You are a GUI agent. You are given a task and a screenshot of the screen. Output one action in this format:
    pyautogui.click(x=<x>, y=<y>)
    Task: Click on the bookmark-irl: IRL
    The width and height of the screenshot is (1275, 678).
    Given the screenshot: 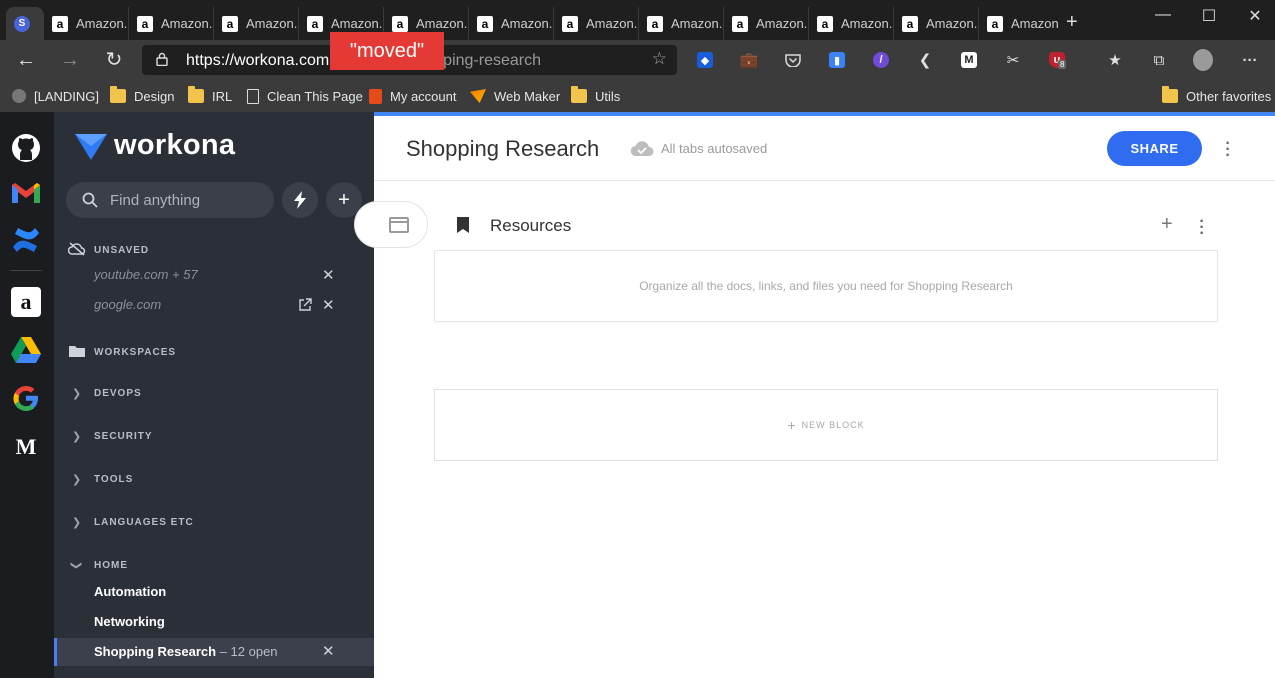 What is the action you would take?
    pyautogui.click(x=210, y=96)
    